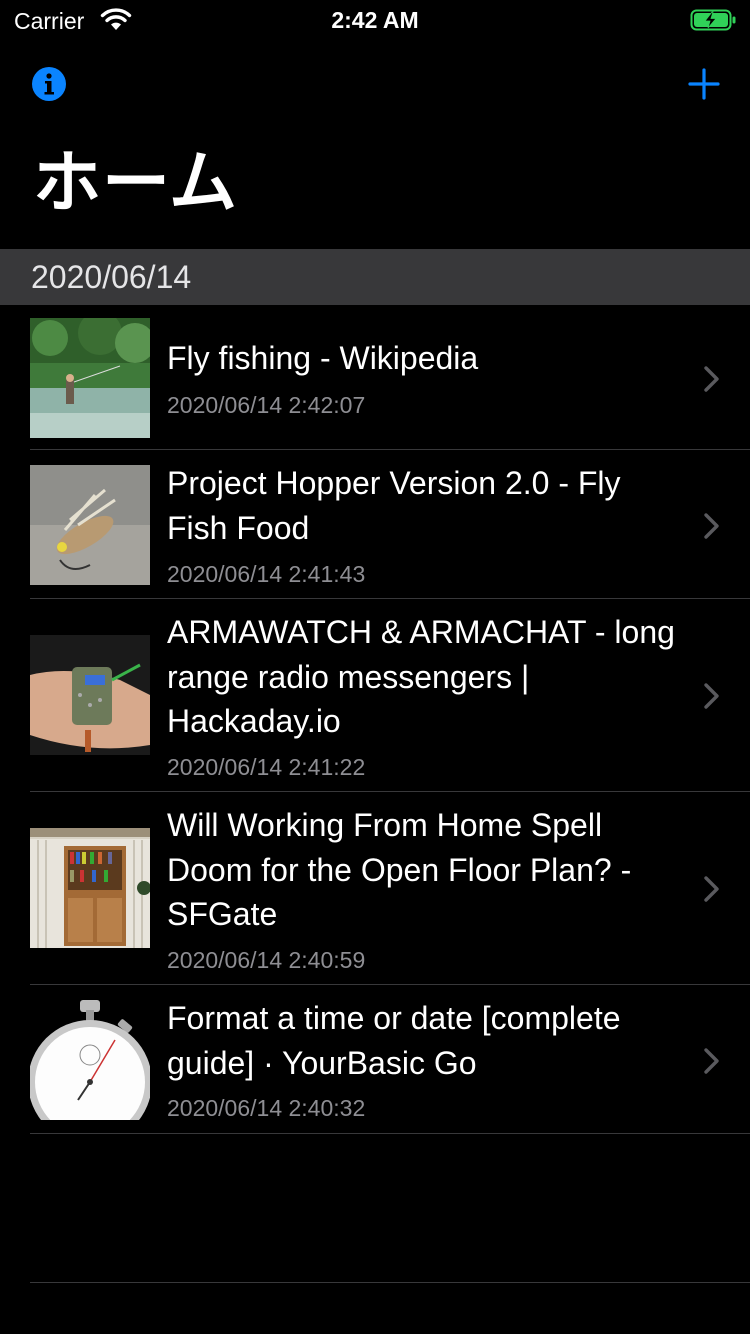  What do you see at coordinates (266, 767) in the screenshot?
I see `item-date: 2020/06/14 2:41:22` at bounding box center [266, 767].